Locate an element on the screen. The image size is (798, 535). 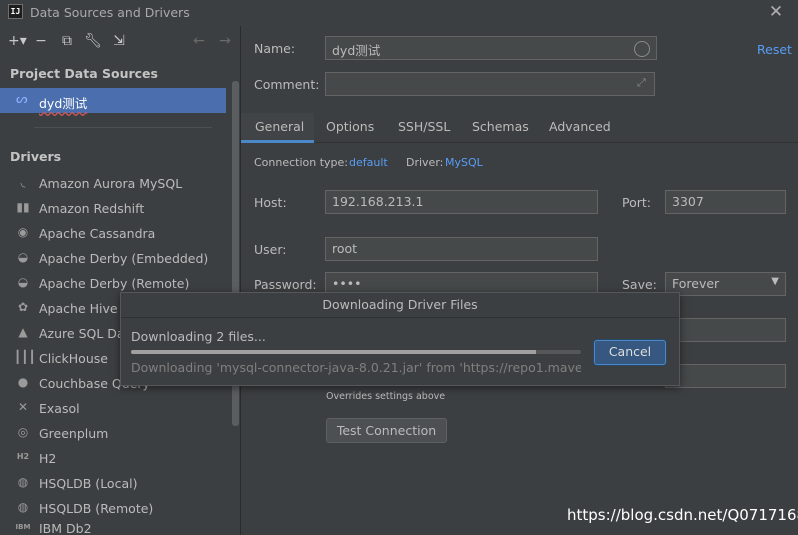
title-bar: IJ Data Sources and Drivers ✕ is located at coordinates (399, 13).